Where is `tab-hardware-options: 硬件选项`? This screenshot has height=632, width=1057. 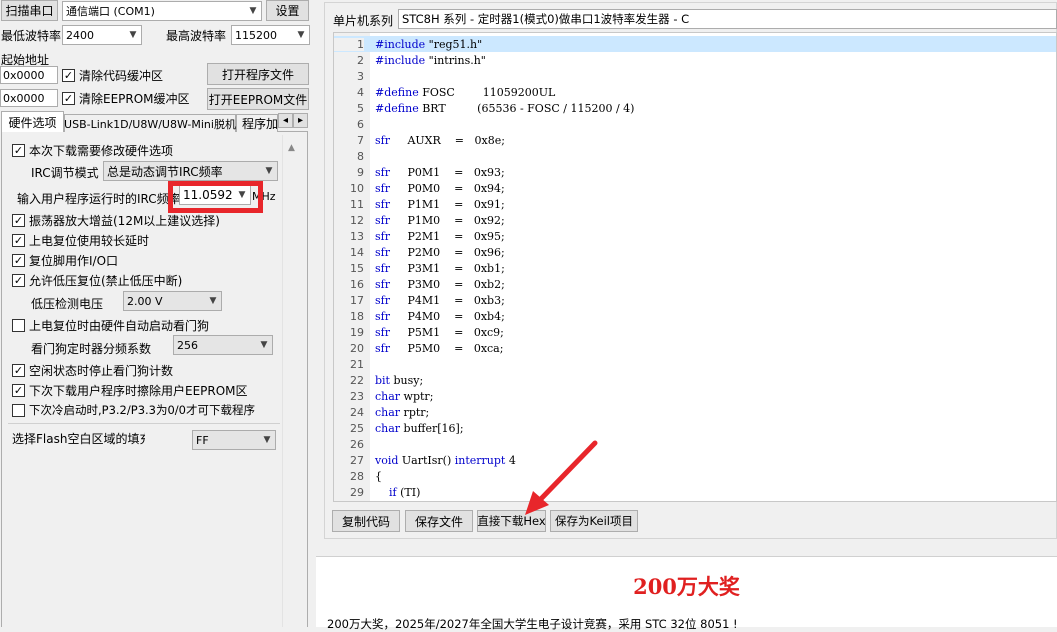
tab-hardware-options: 硬件选项 is located at coordinates (32, 121).